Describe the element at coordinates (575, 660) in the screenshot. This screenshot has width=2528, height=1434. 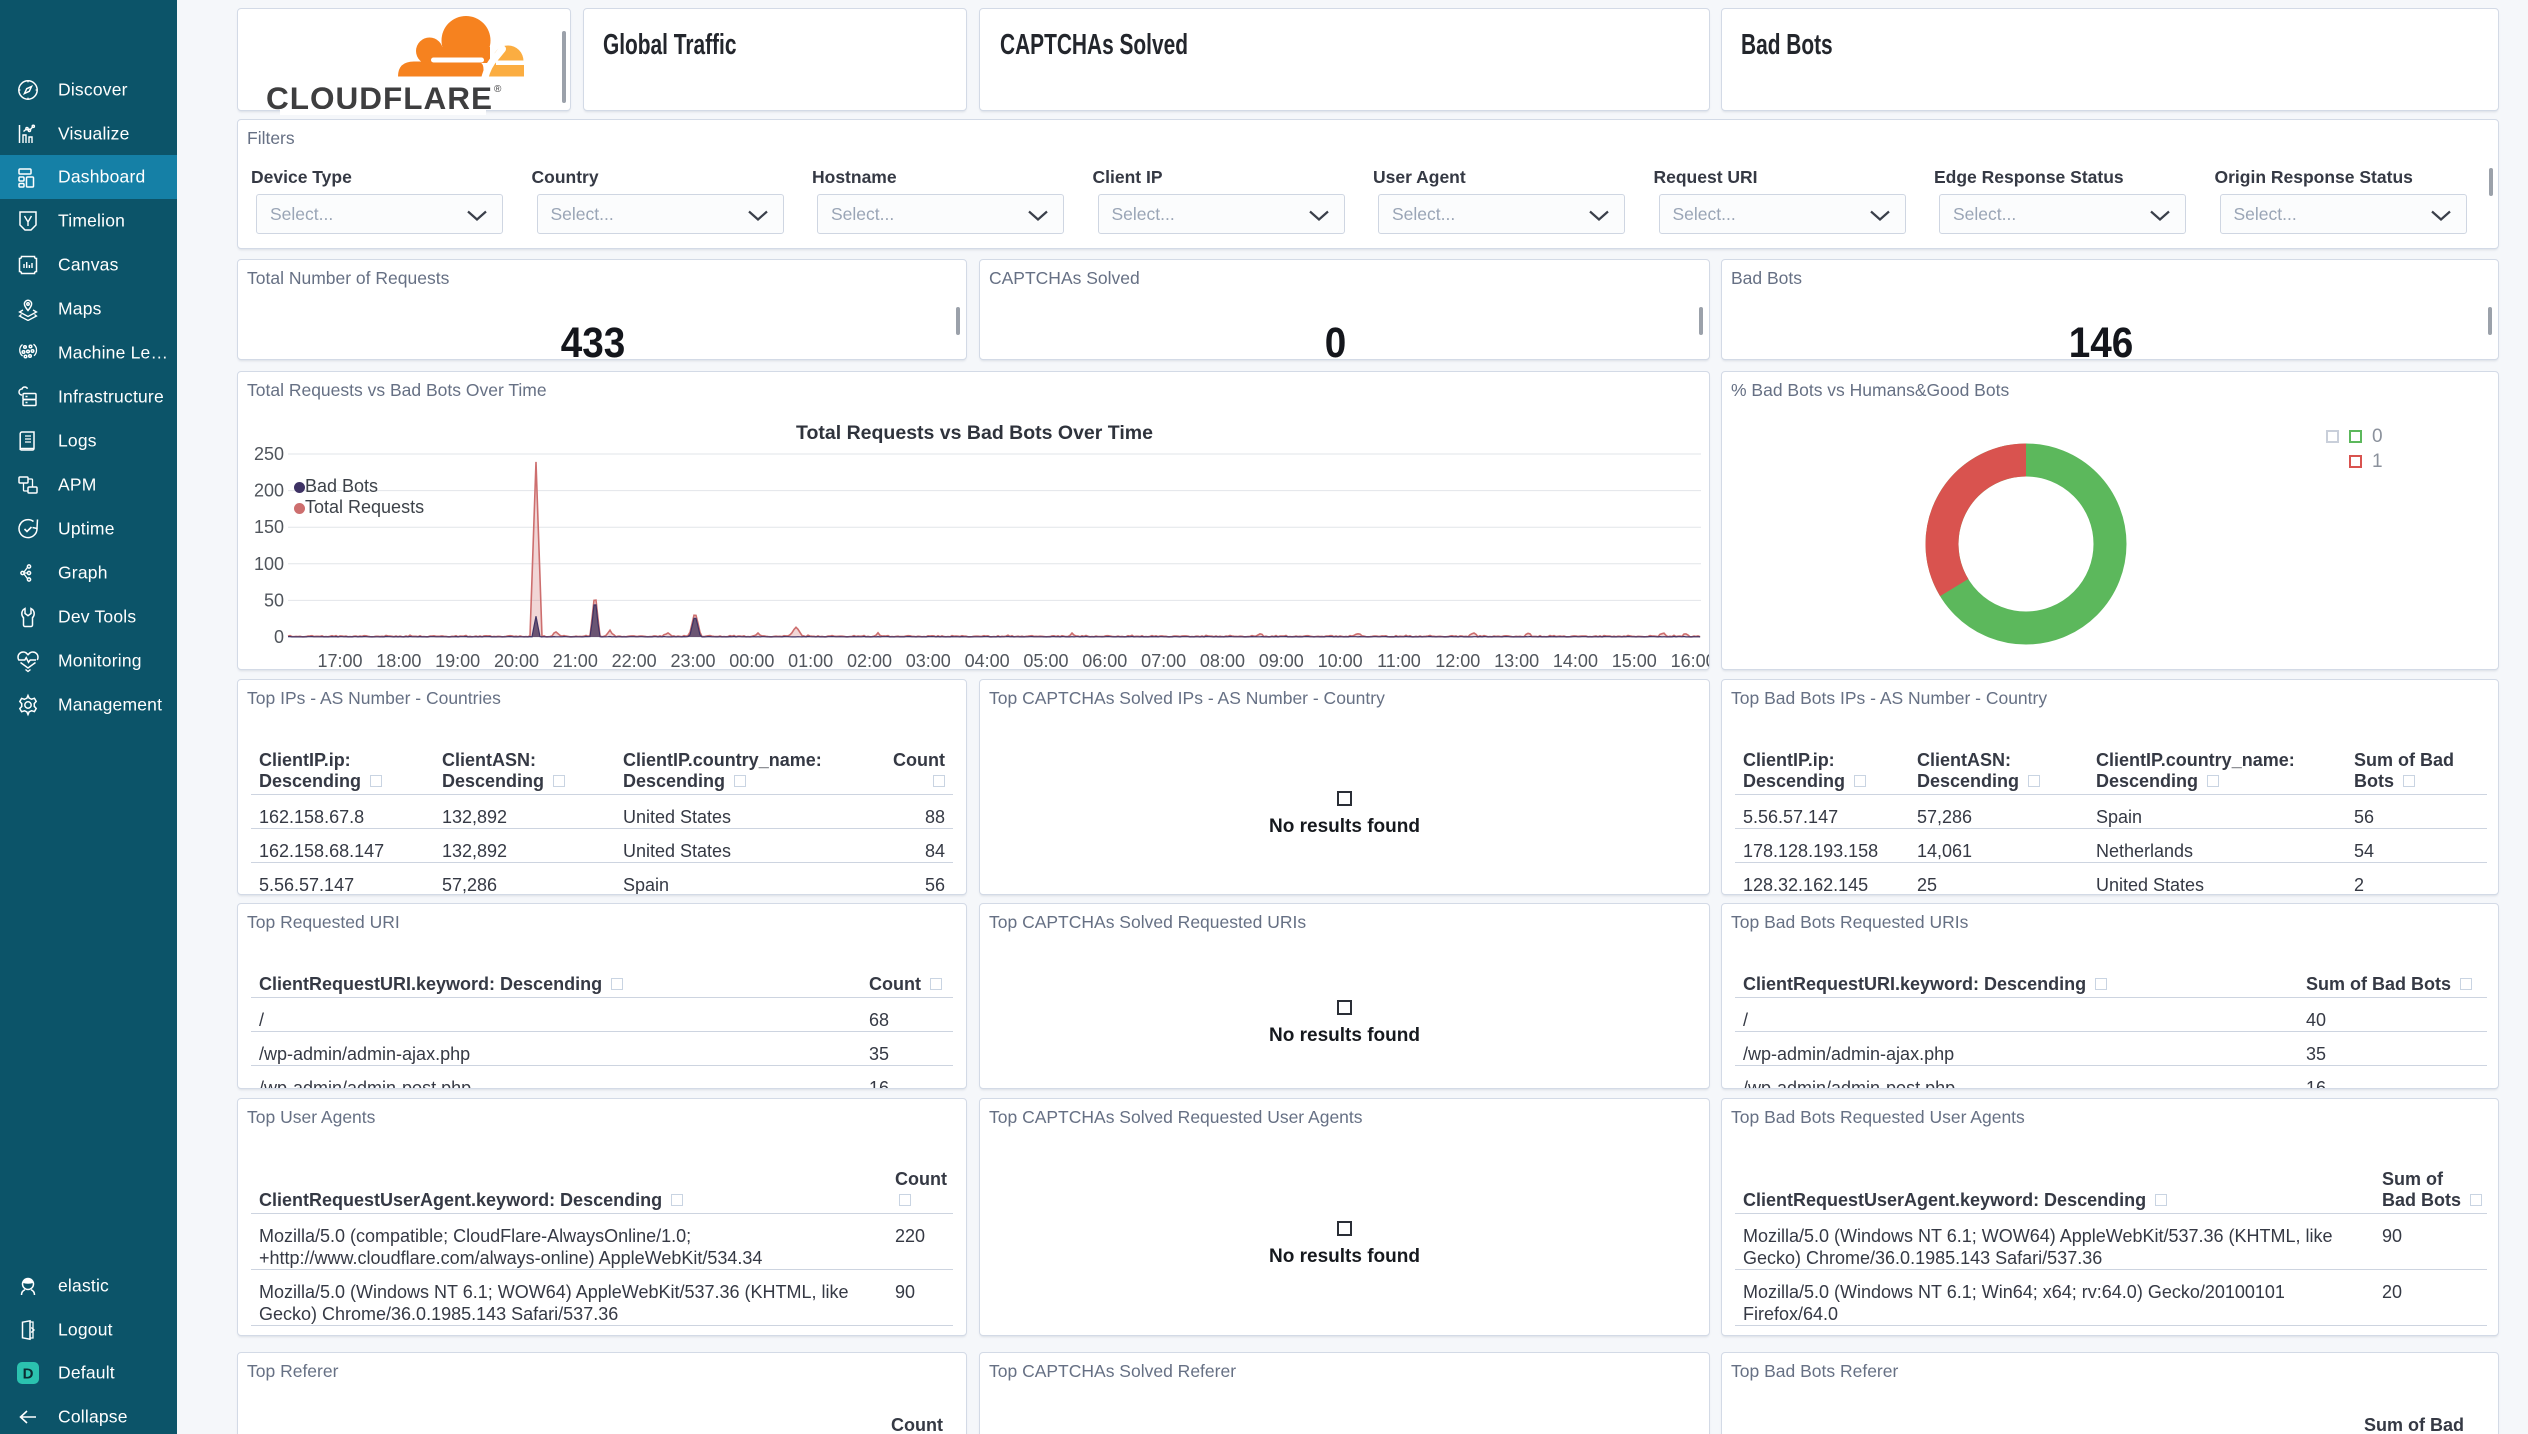
I see `svg-text: 21:00` at that location.